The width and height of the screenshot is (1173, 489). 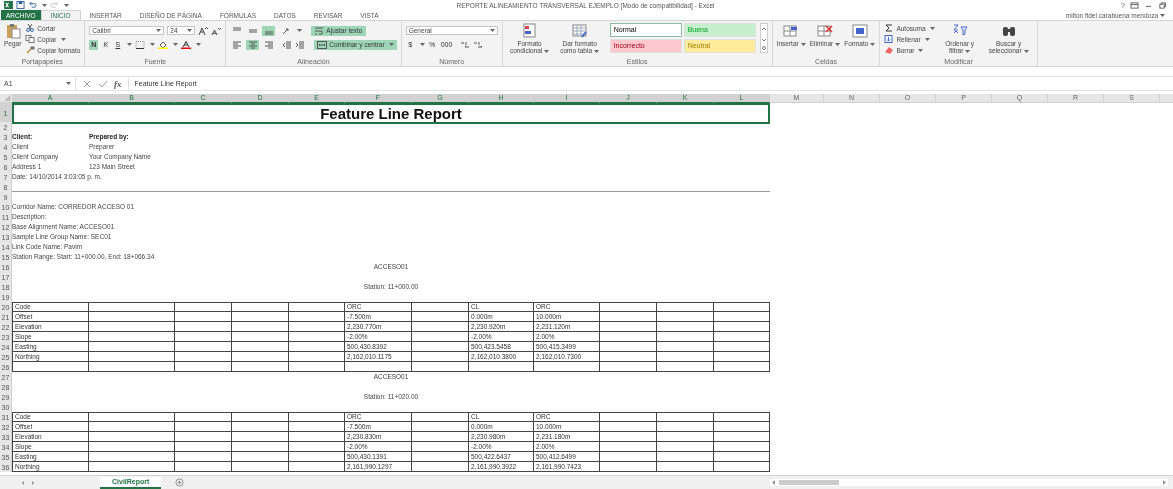 I want to click on fill-down-icon, so click(x=889, y=39).